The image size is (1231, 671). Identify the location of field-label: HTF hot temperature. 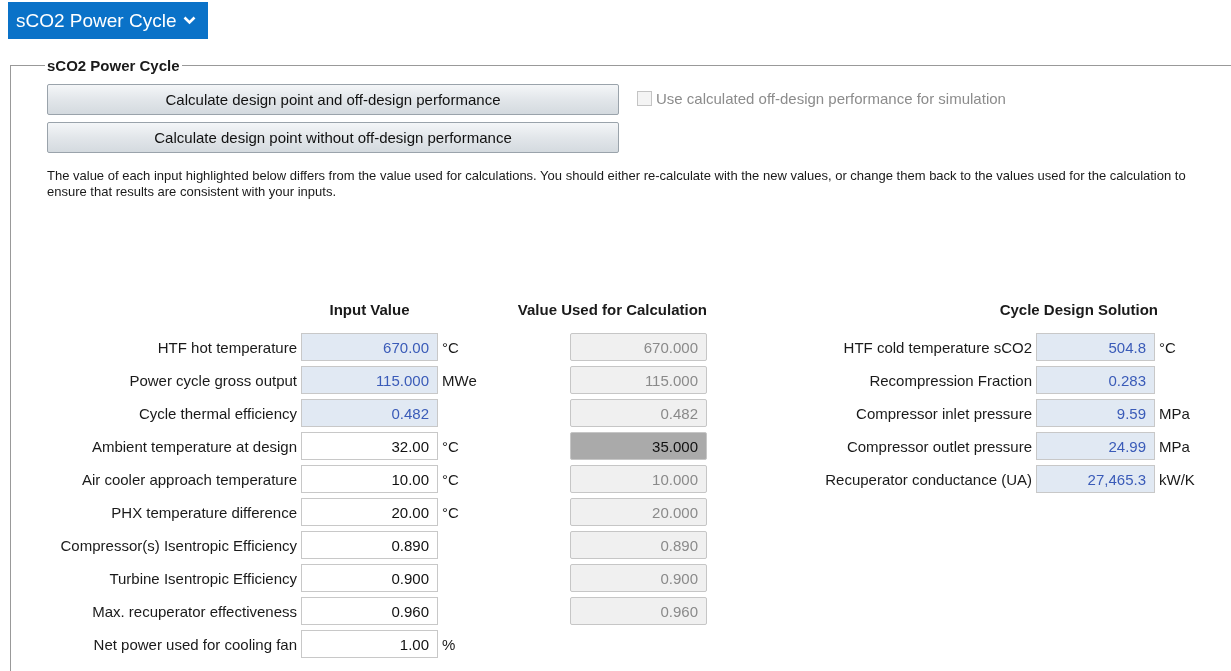
(227, 347).